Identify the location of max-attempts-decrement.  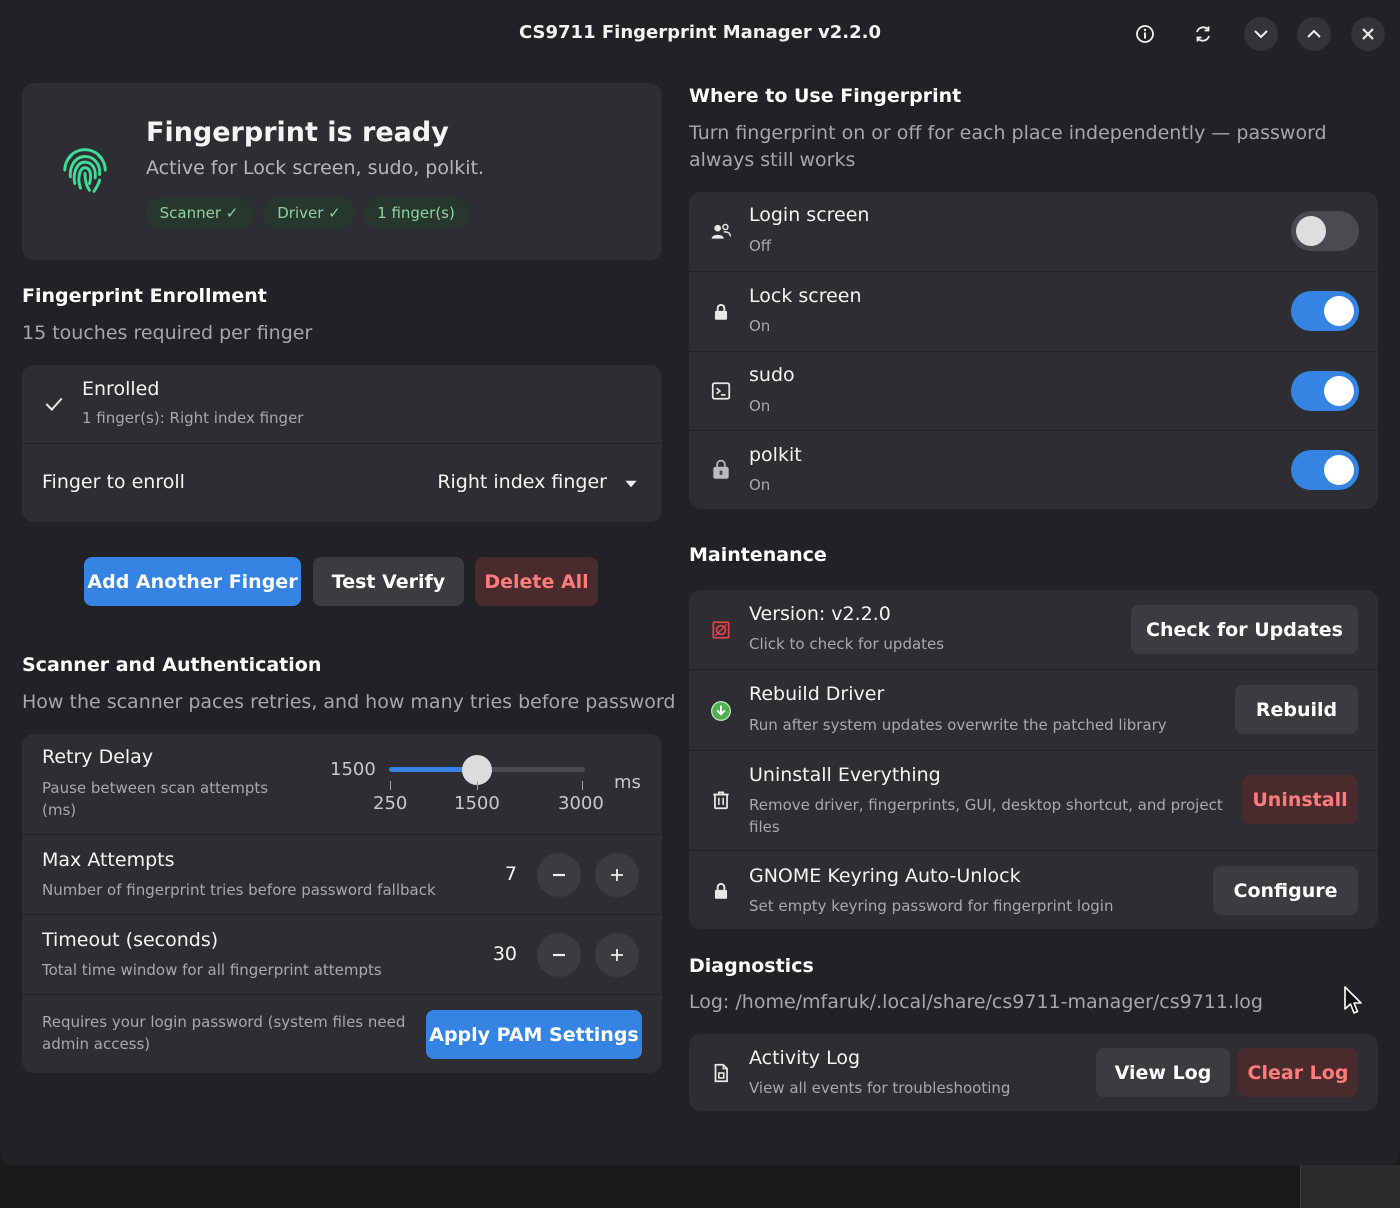
(559, 875).